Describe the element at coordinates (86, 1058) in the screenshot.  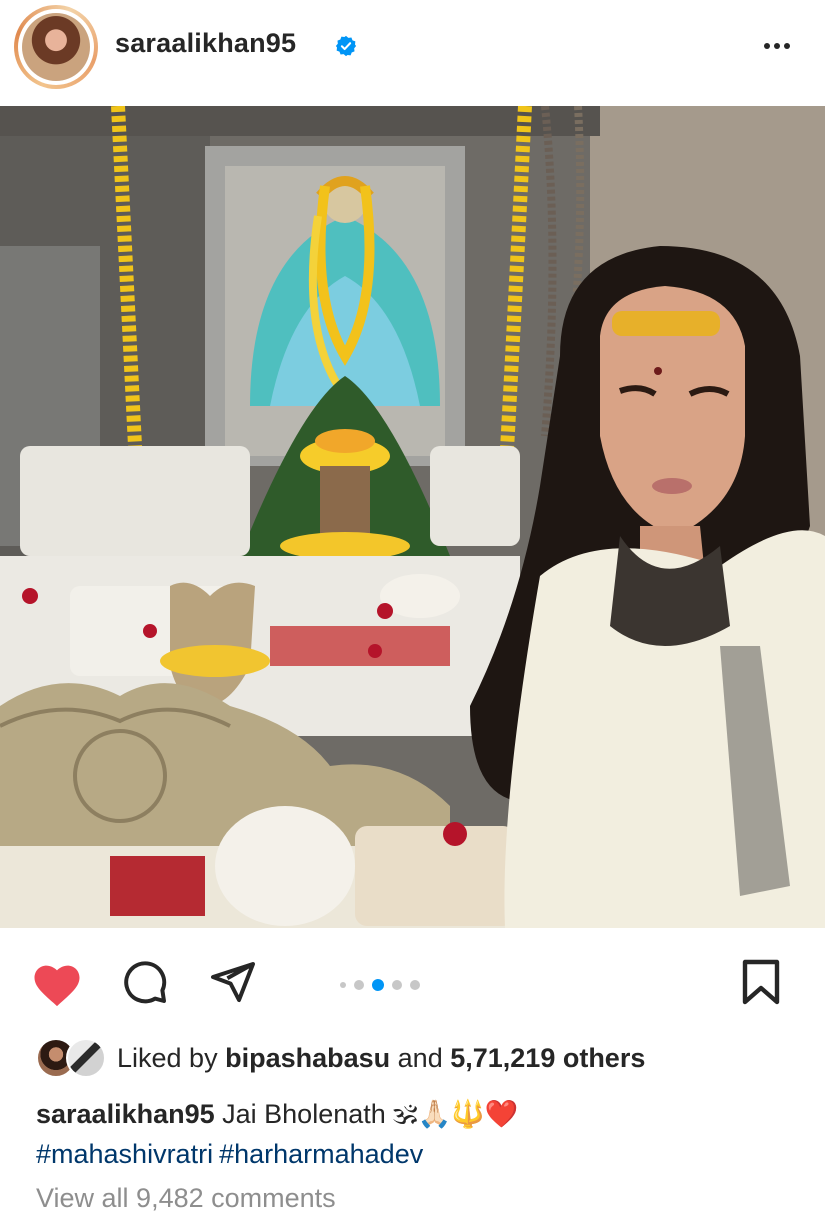
I see `liker-avatar` at that location.